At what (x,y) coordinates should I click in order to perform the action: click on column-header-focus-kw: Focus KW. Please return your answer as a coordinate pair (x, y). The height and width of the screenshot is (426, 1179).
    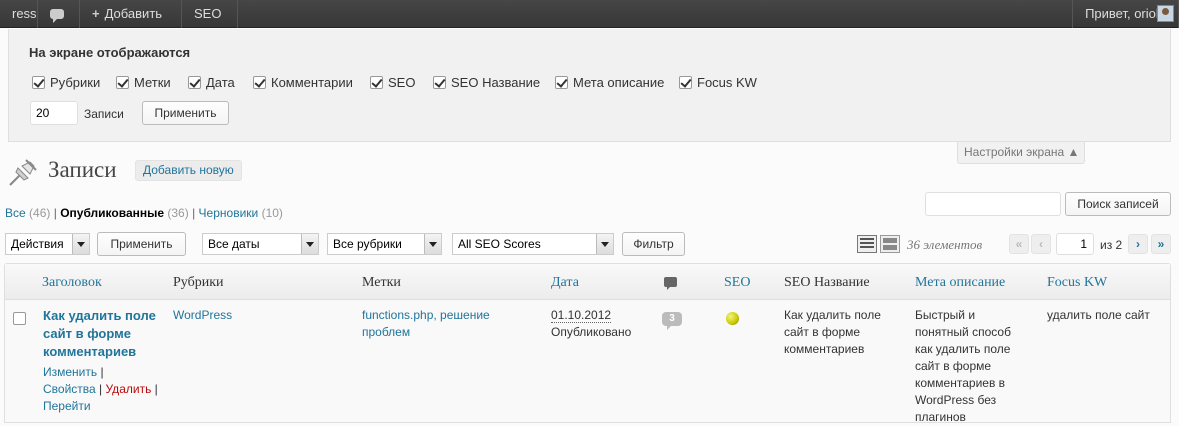
    Looking at the image, I should click on (1077, 283).